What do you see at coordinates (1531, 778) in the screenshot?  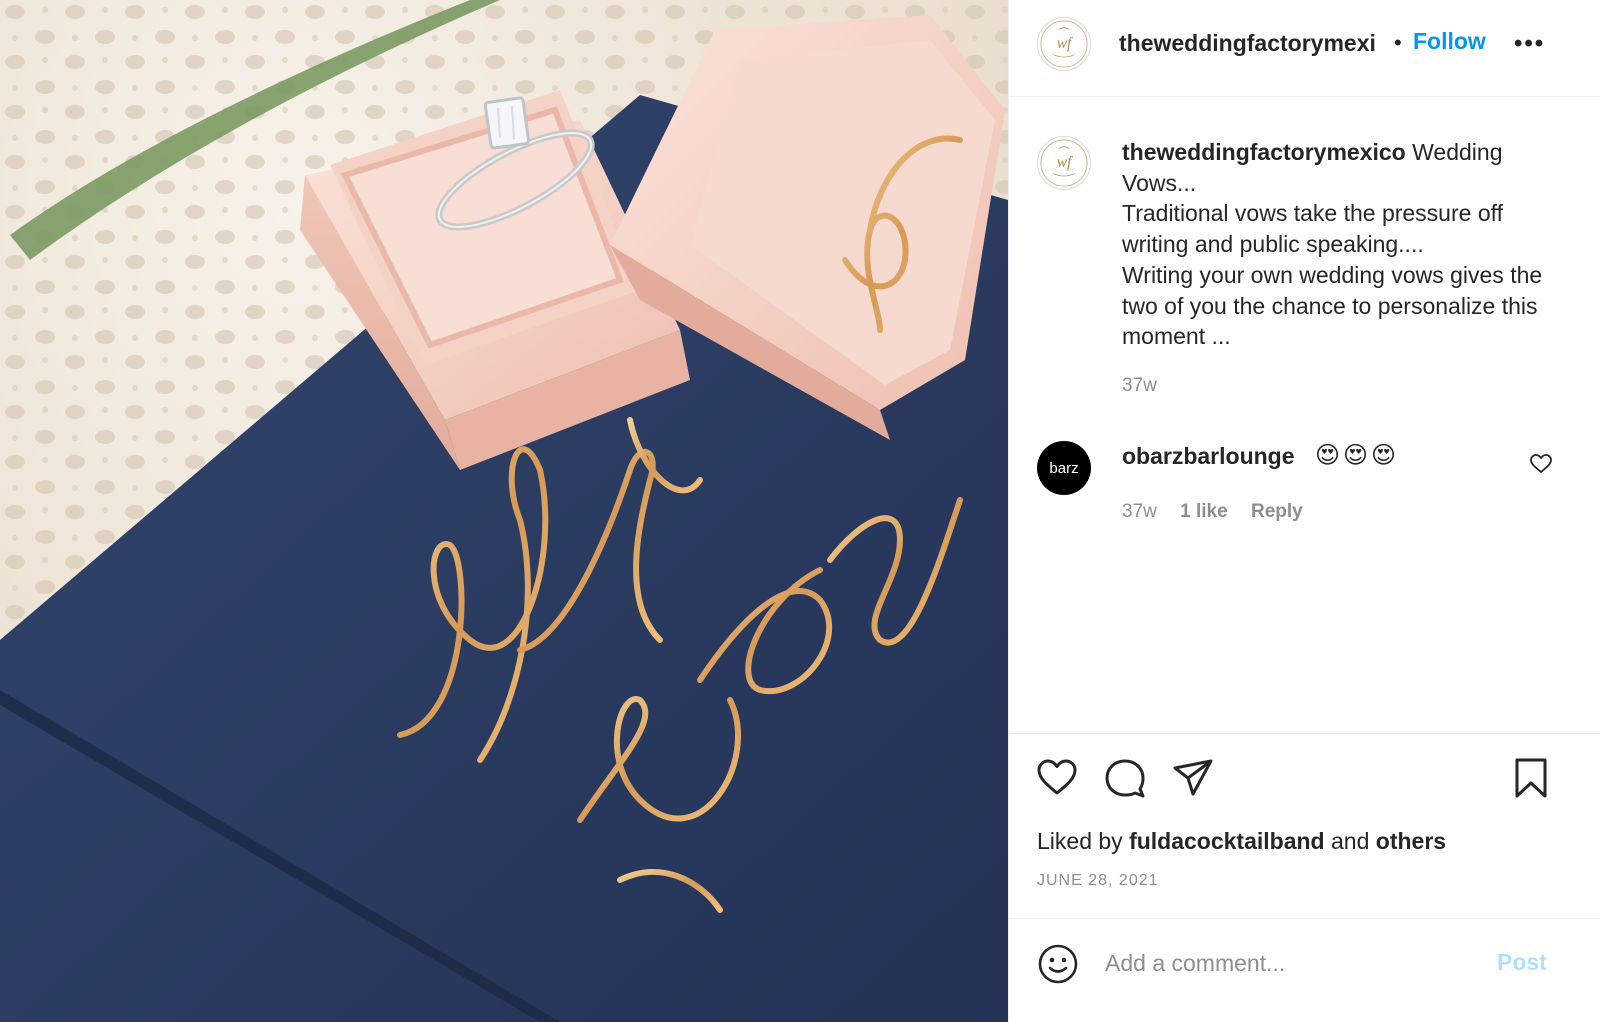 I see `bookmark-icon` at bounding box center [1531, 778].